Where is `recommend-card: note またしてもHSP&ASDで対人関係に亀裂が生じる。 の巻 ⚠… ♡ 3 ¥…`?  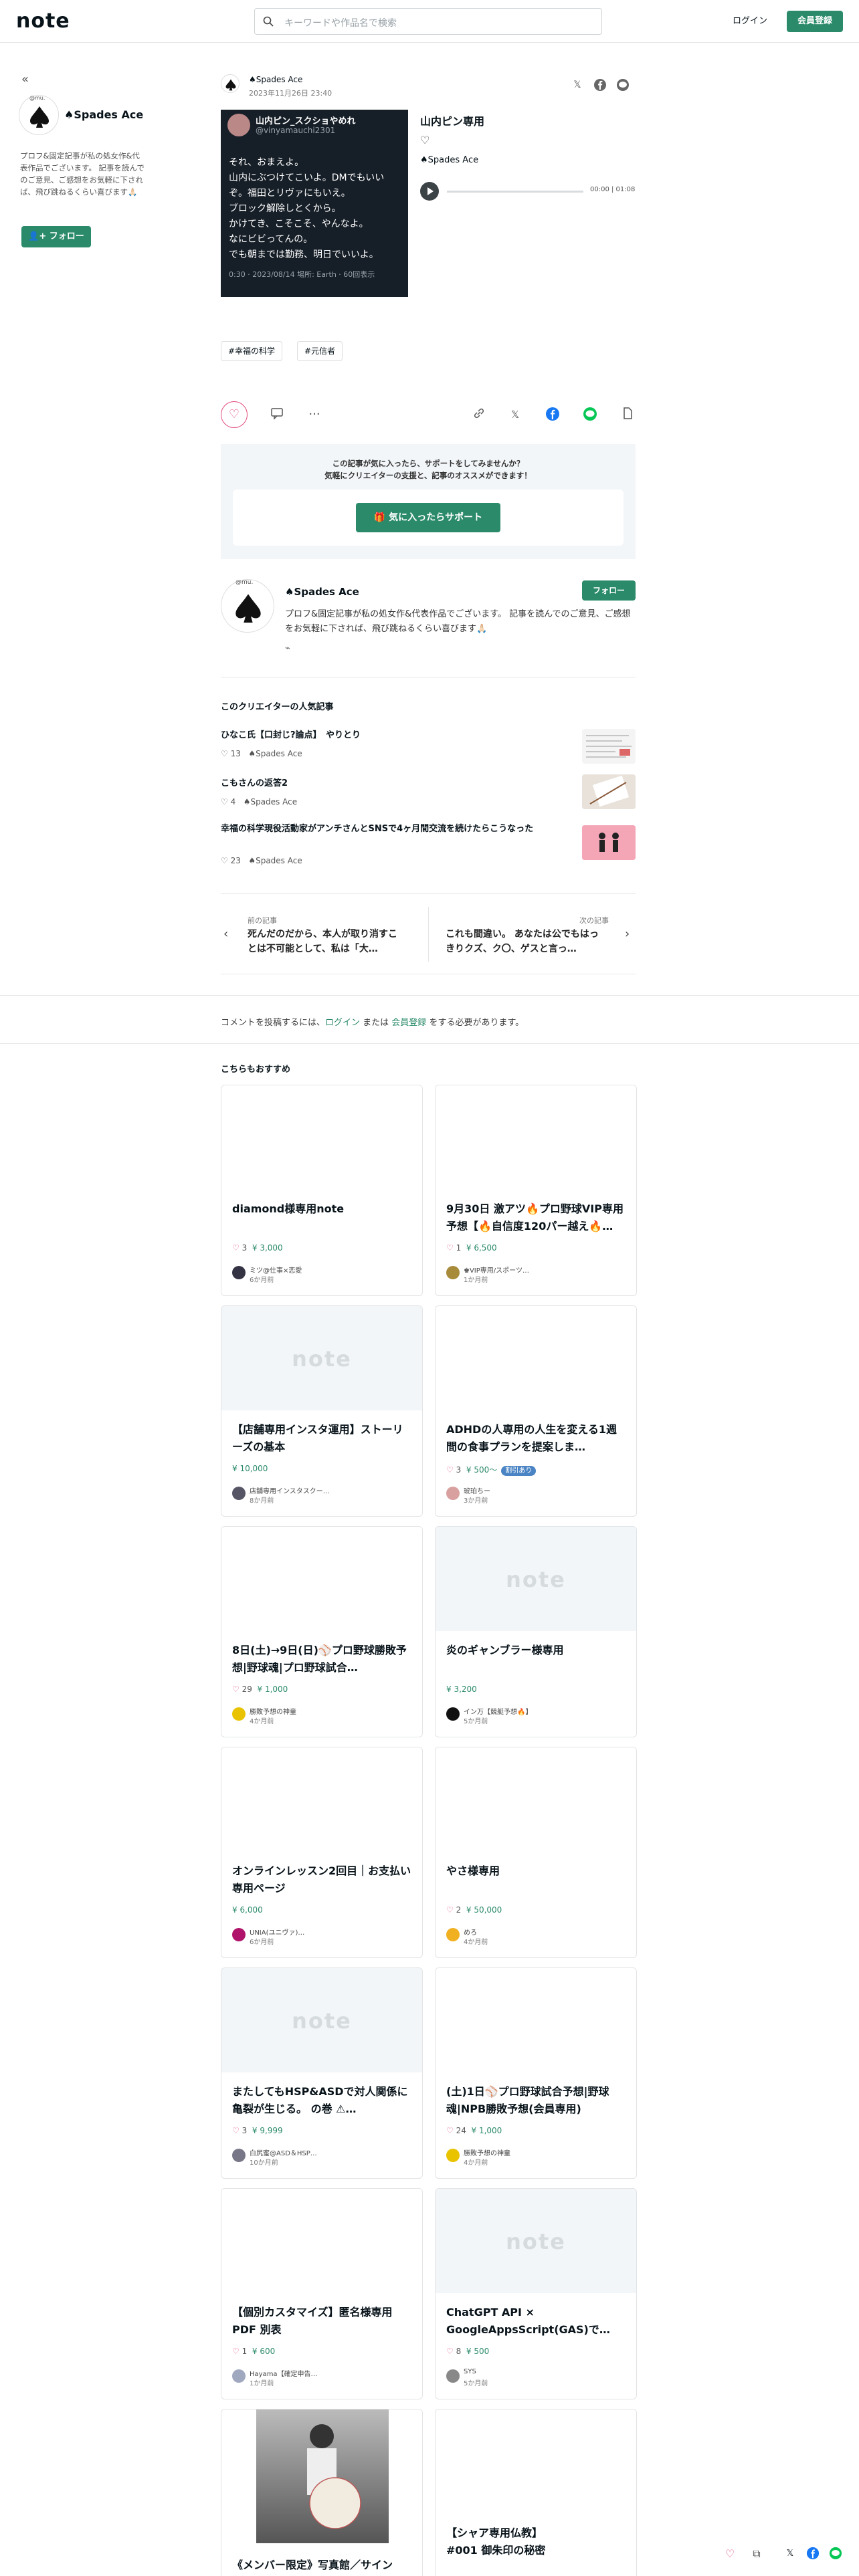
recommend-card: note またしてもHSP&ASDで対人関係に亀裂が生じる。 の巻 ⚠… ♡ 3 ¥… is located at coordinates (322, 2073).